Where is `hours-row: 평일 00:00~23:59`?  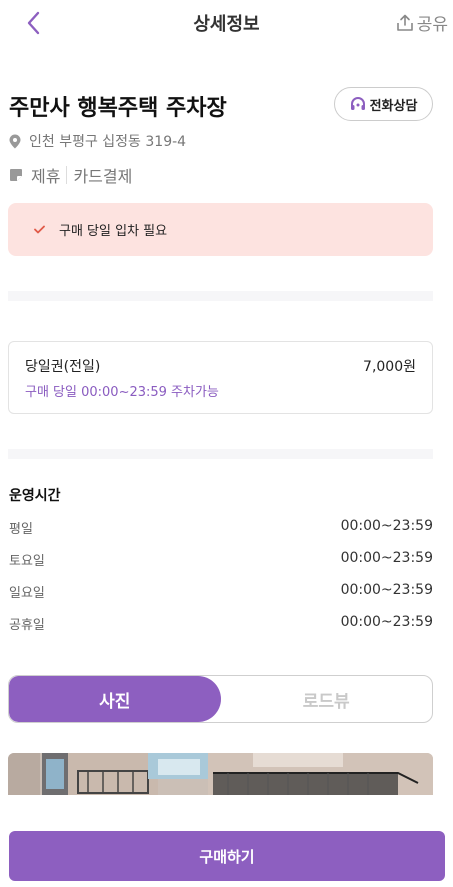
hours-row: 평일 00:00~23:59 is located at coordinates (221, 527).